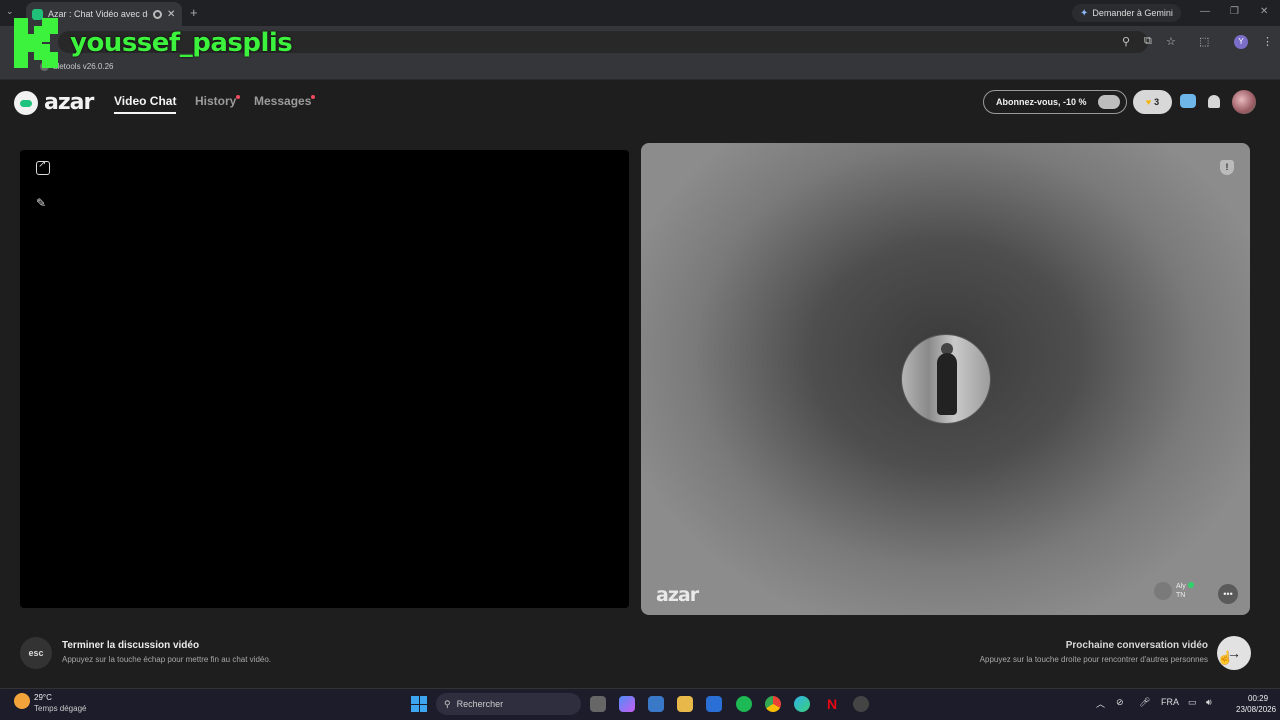 The image size is (1280, 720). Describe the element at coordinates (1157, 102) in the screenshot. I see `gem-count: 3` at that location.